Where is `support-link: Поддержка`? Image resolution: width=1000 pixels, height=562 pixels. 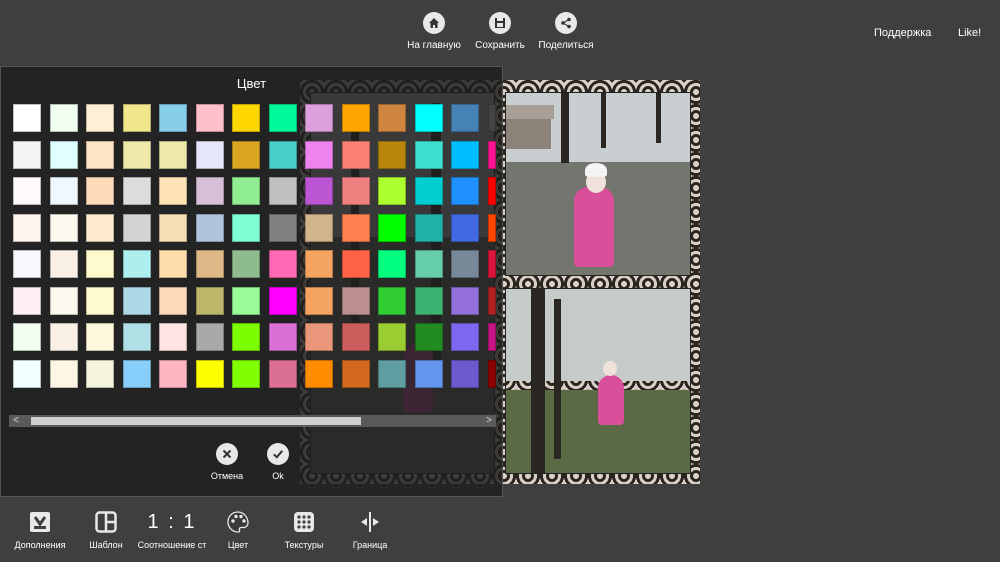 support-link: Поддержка is located at coordinates (902, 33).